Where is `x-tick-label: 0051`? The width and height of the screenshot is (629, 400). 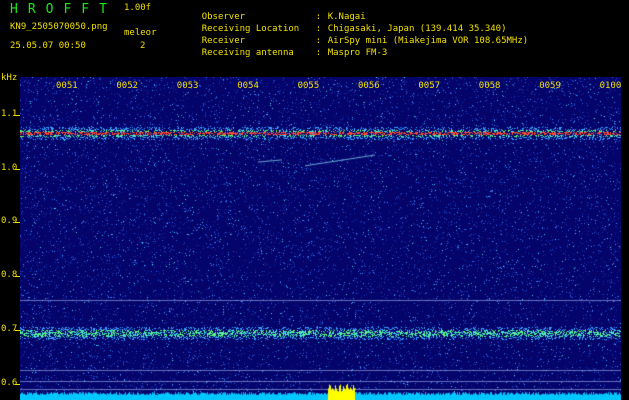 x-tick-label: 0051 is located at coordinates (67, 86).